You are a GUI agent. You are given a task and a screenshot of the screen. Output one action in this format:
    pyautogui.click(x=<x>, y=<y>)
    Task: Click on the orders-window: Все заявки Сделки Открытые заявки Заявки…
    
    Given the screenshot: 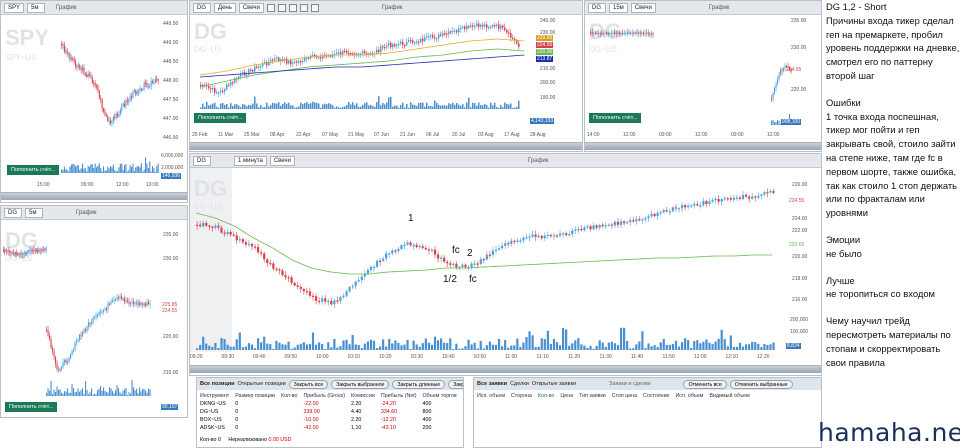 What is the action you would take?
    pyautogui.click(x=647, y=412)
    